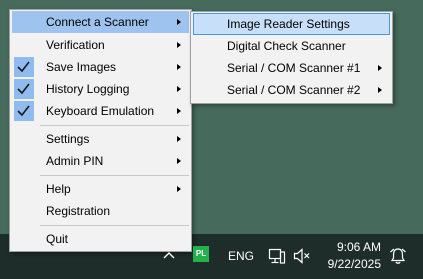 The height and width of the screenshot is (279, 423). Describe the element at coordinates (57, 239) in the screenshot. I see `menu-item-label: Quit` at that location.